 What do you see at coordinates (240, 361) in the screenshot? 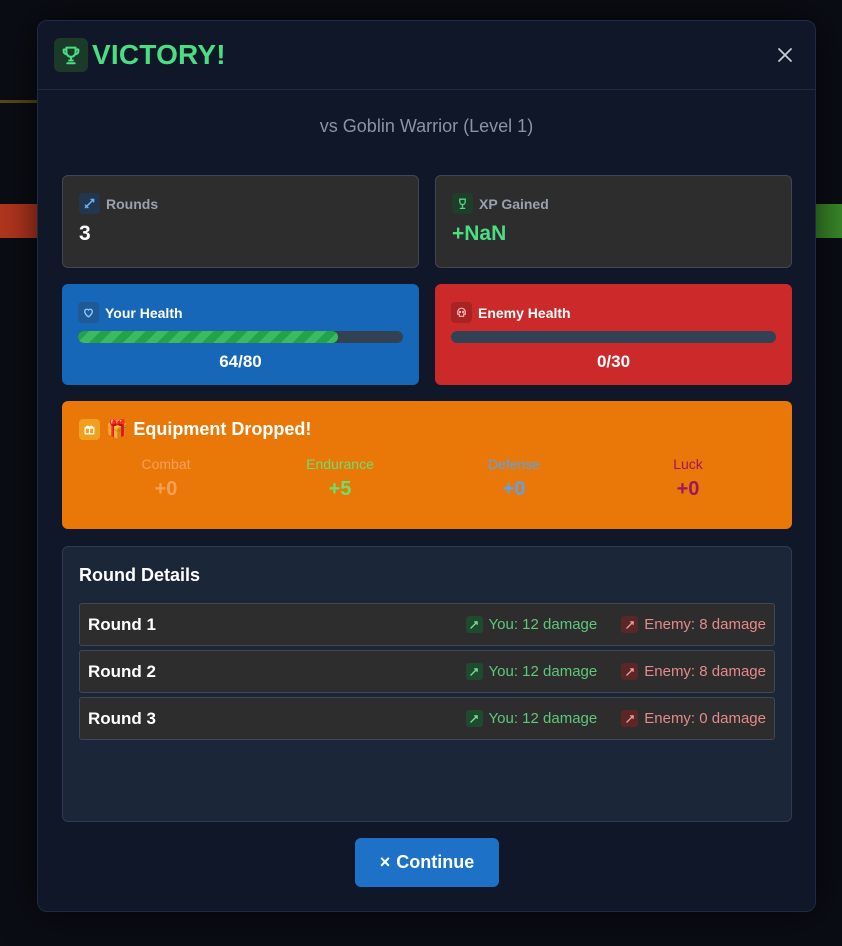
I see `player-health-text: 64/80` at bounding box center [240, 361].